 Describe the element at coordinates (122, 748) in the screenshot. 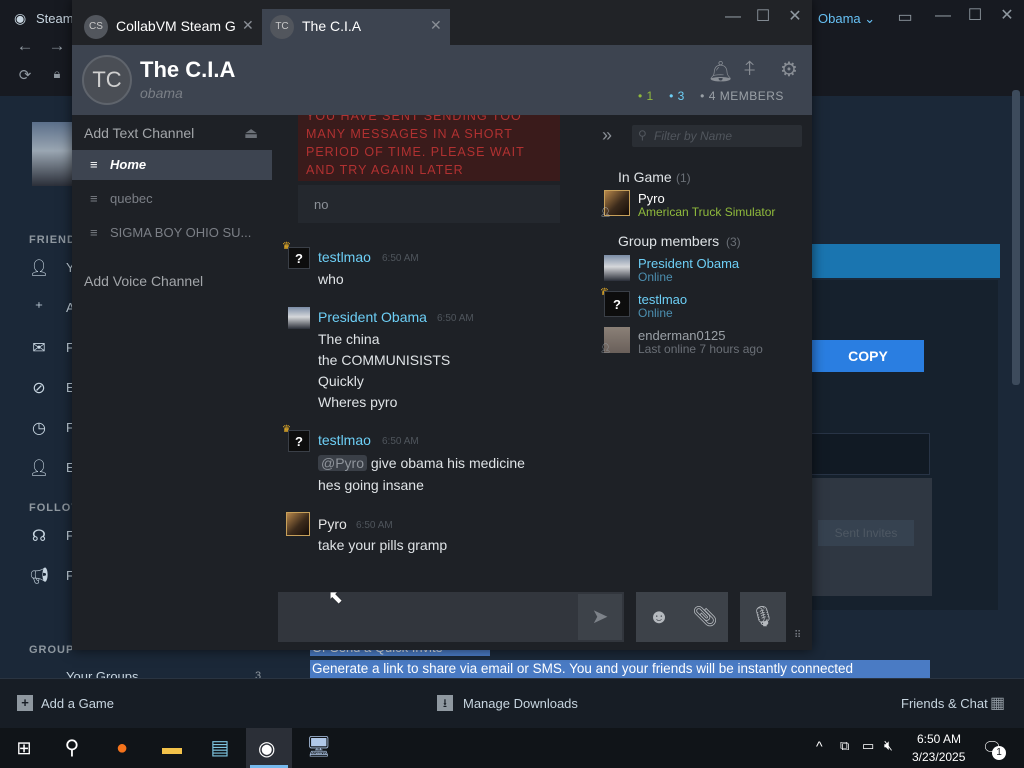

I see `firefox-icon: ●` at that location.